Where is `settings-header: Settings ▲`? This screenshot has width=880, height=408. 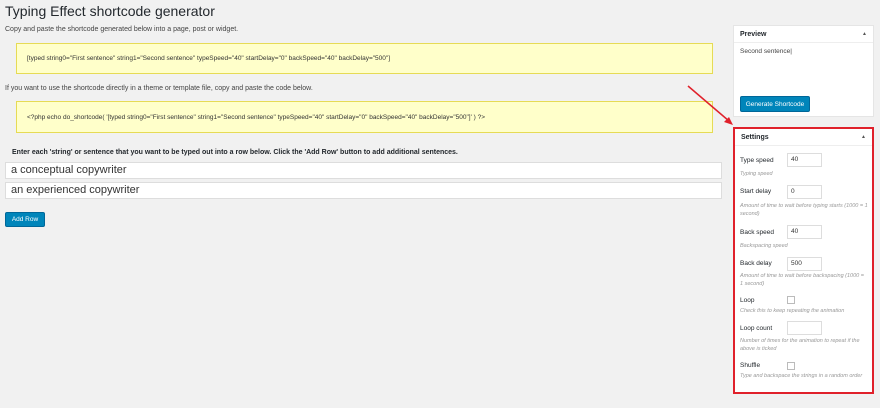
settings-header: Settings ▲ is located at coordinates (803, 137).